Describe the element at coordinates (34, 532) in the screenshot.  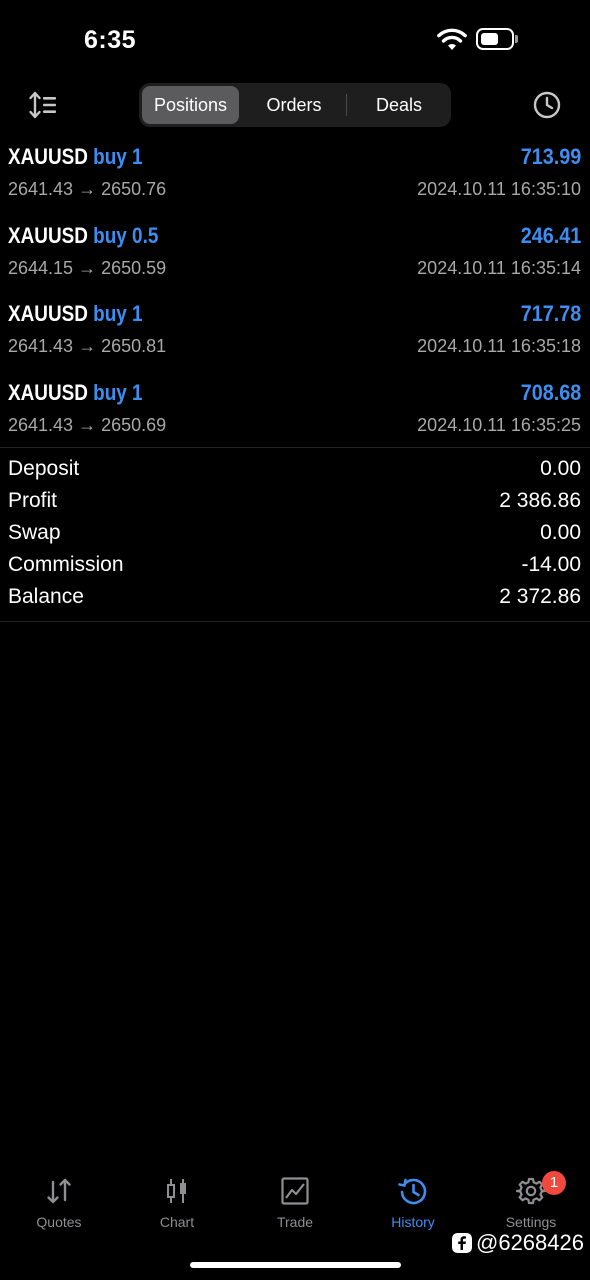
I see `summary-label: Swap` at that location.